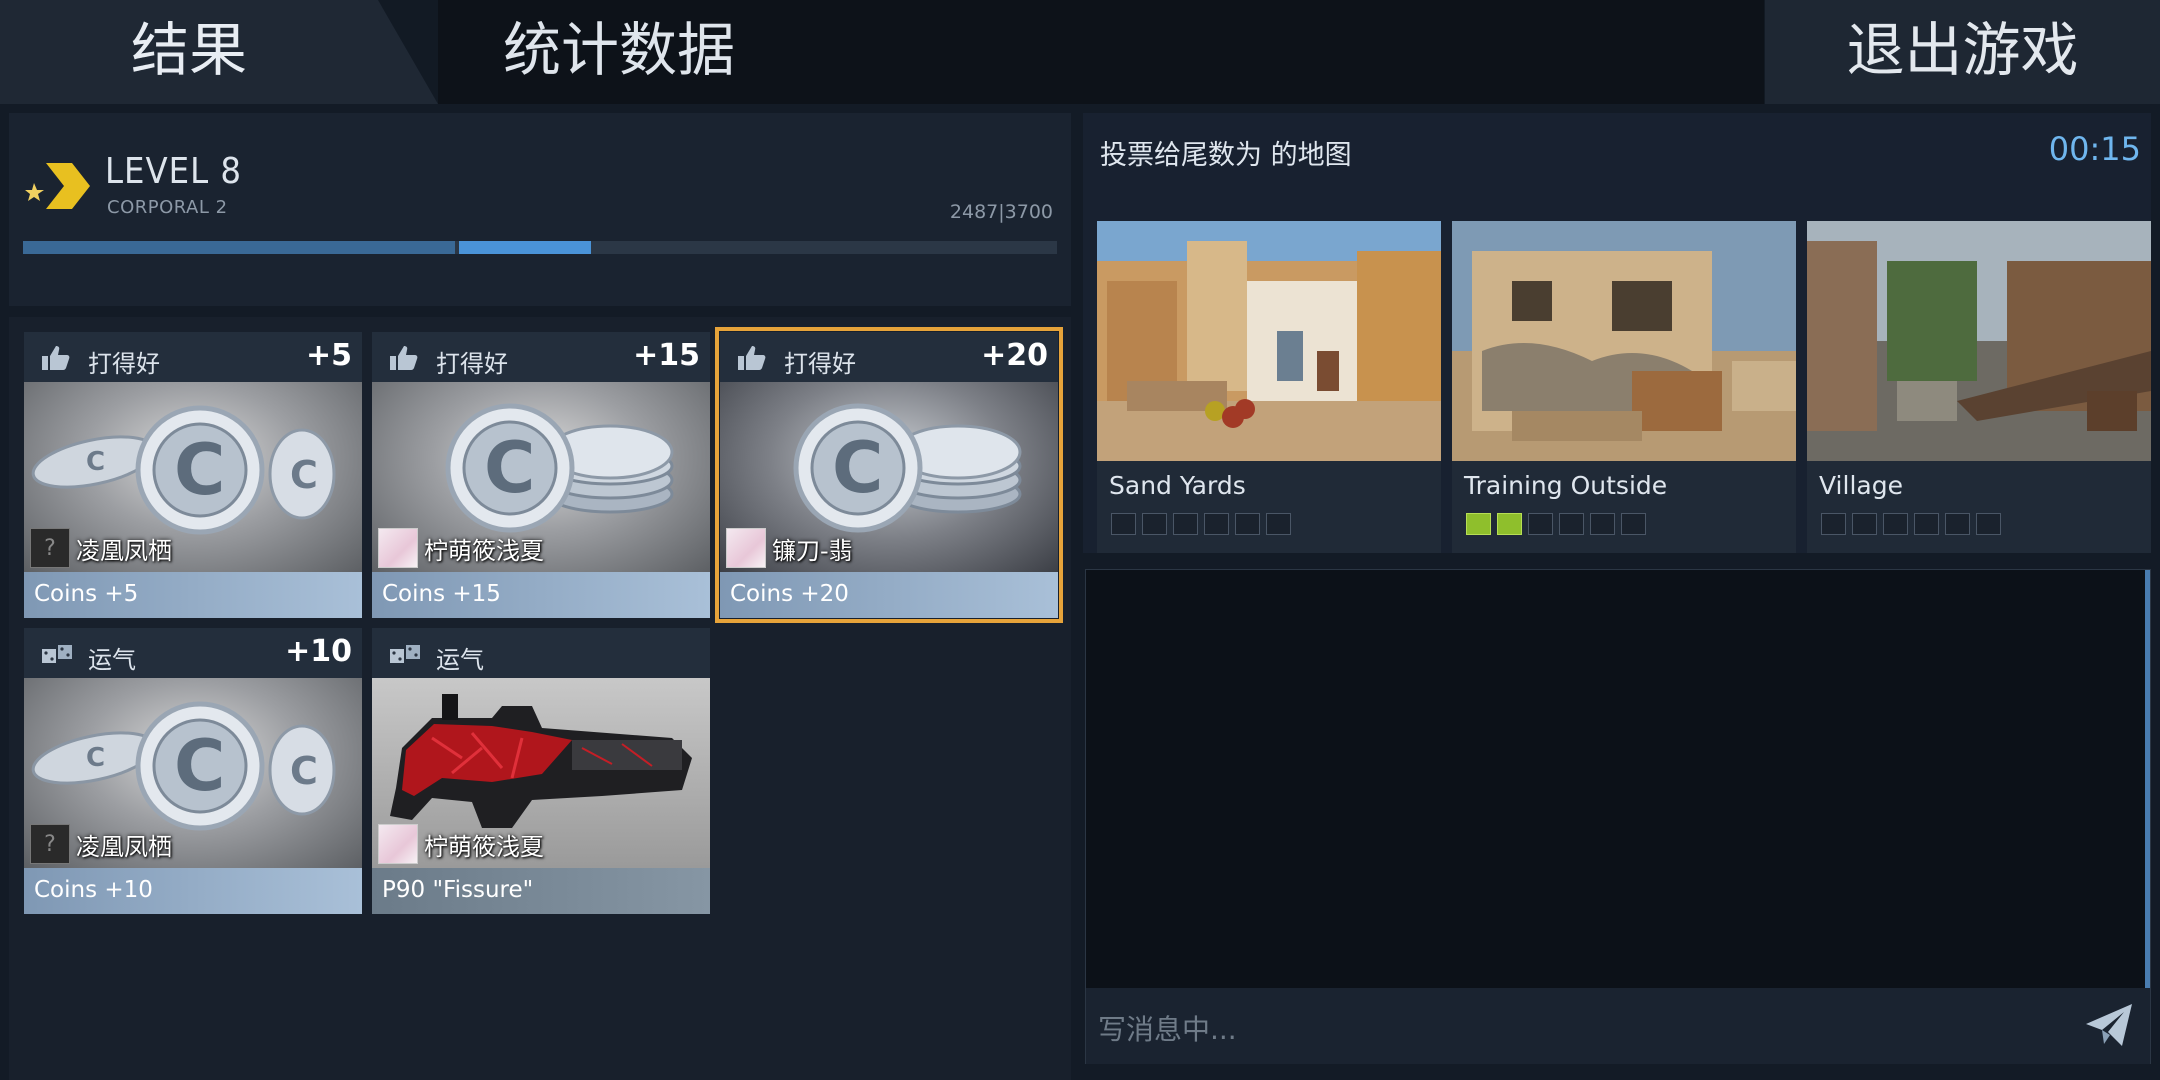  Describe the element at coordinates (239, 247) in the screenshot. I see `xp-progress-fill` at that location.